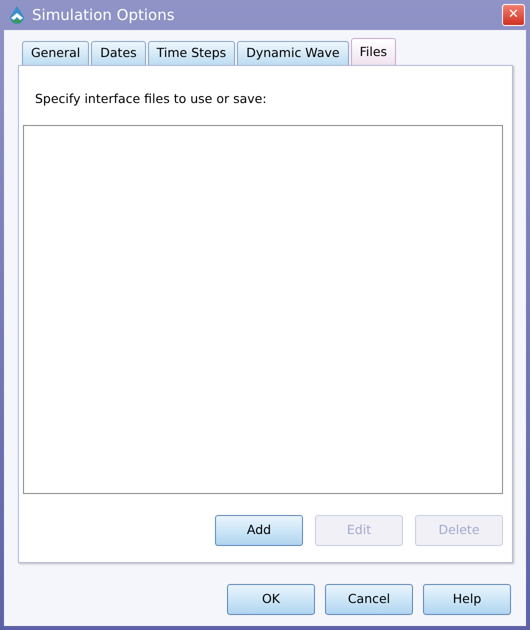  Describe the element at coordinates (56, 53) in the screenshot. I see `tab: General` at that location.